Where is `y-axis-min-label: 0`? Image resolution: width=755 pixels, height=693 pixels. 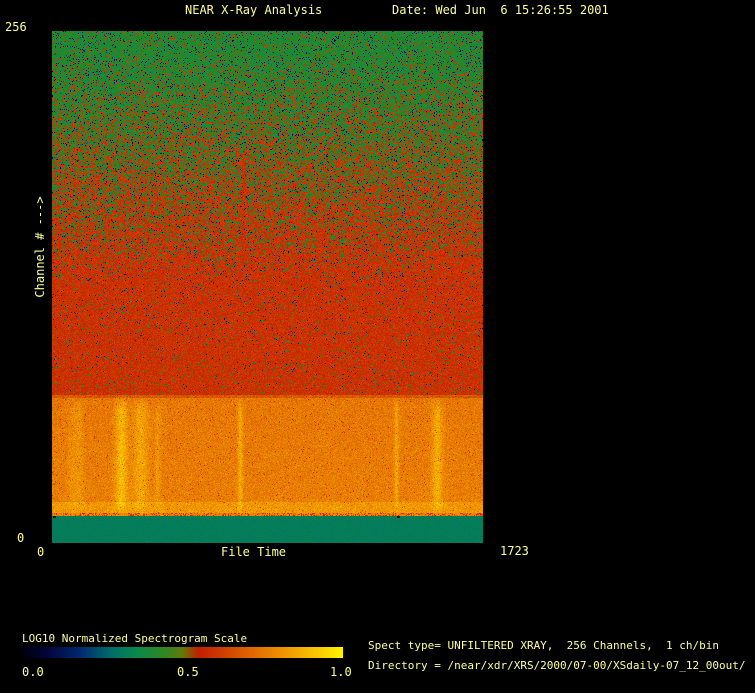 y-axis-min-label: 0 is located at coordinates (21, 538).